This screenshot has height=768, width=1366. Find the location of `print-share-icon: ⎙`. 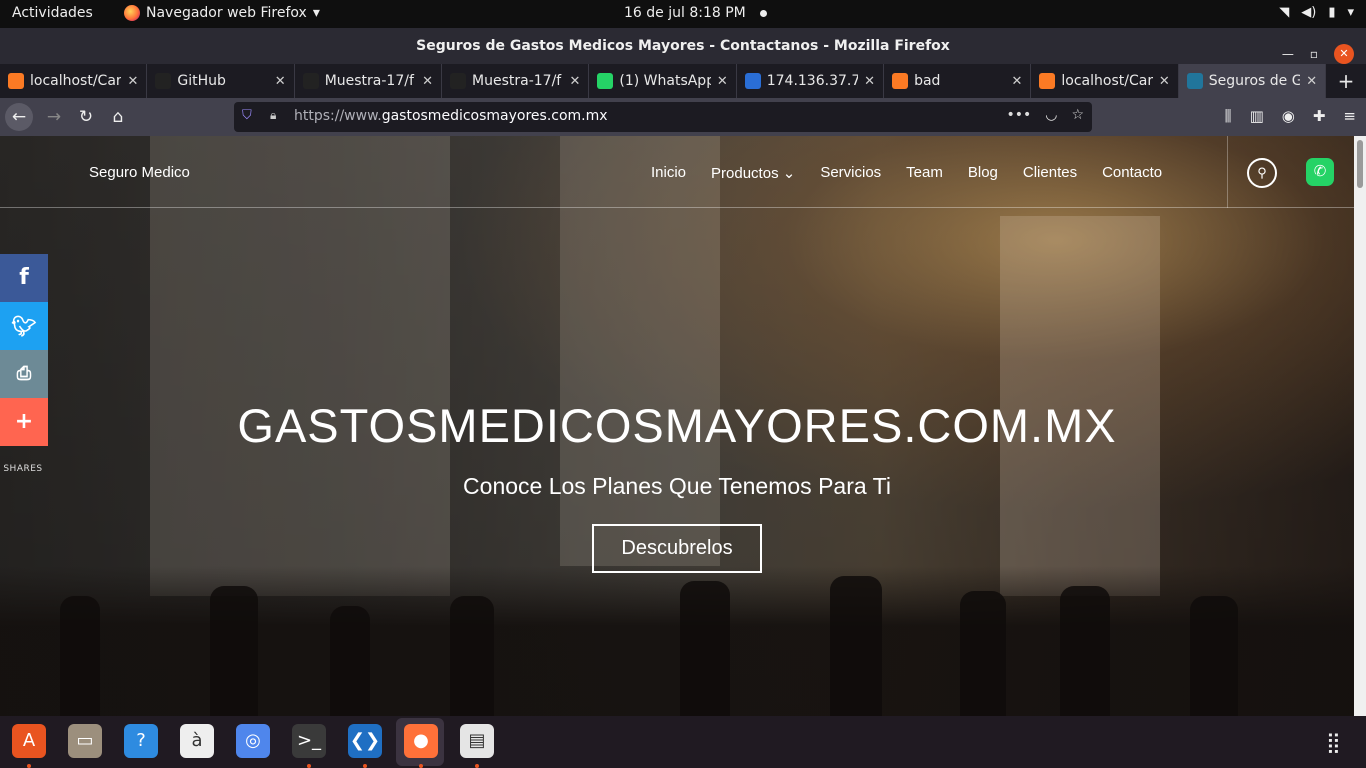

print-share-icon: ⎙ is located at coordinates (24, 374).